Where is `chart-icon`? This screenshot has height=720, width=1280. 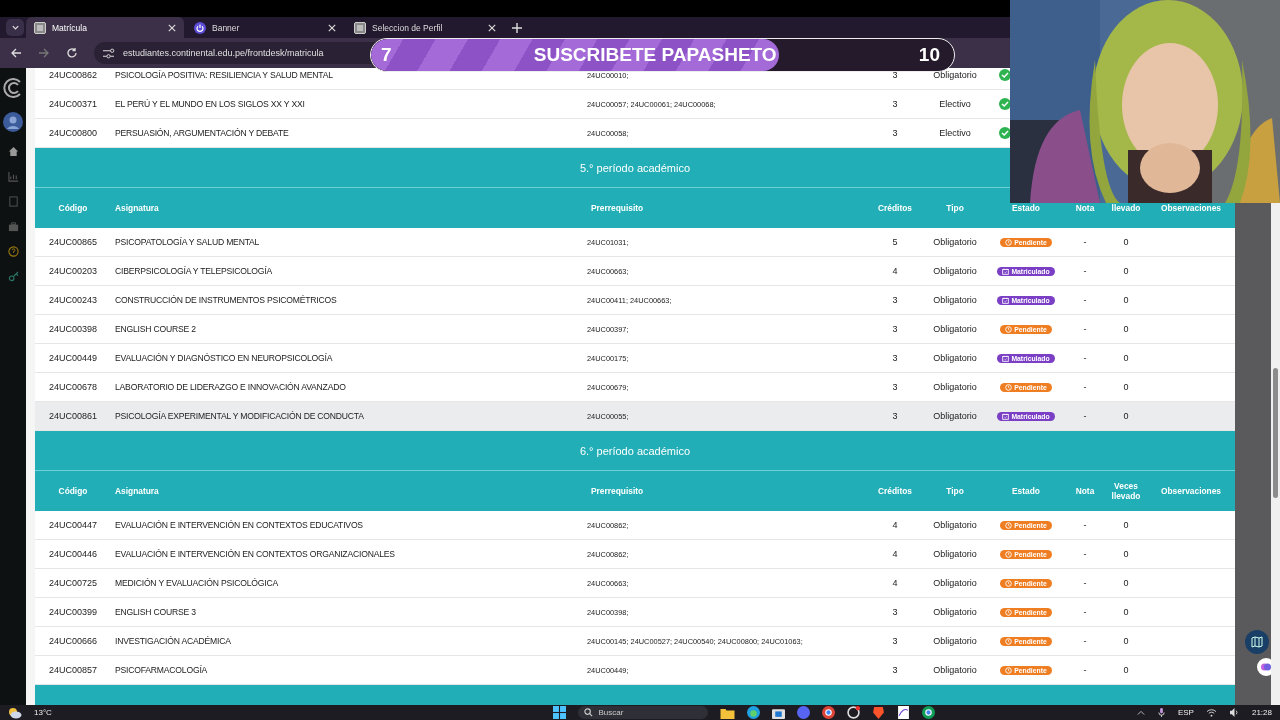 chart-icon is located at coordinates (13, 176).